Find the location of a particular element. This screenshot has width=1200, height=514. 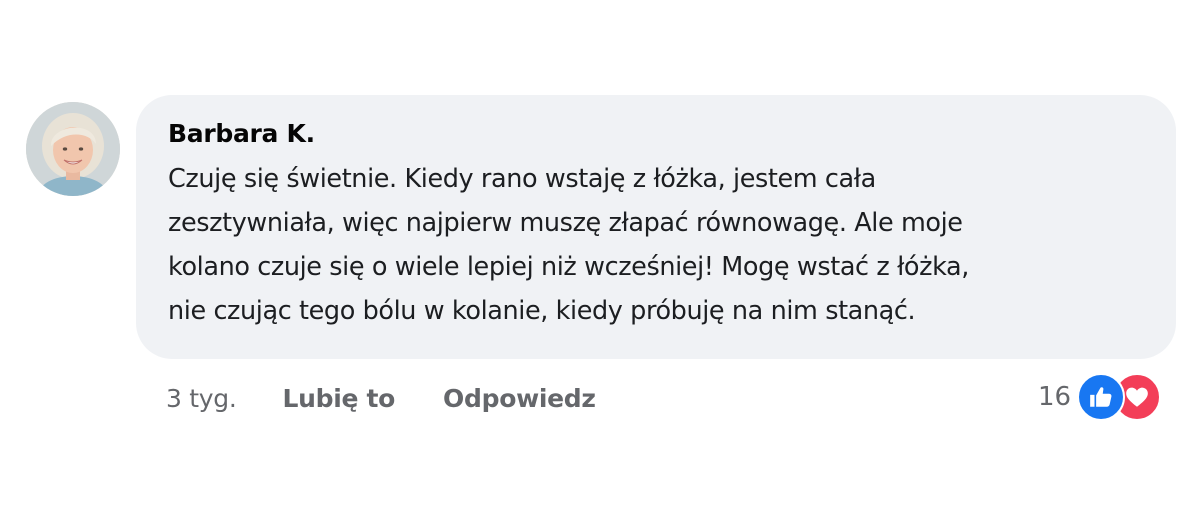

like-icon is located at coordinates (1101, 397).